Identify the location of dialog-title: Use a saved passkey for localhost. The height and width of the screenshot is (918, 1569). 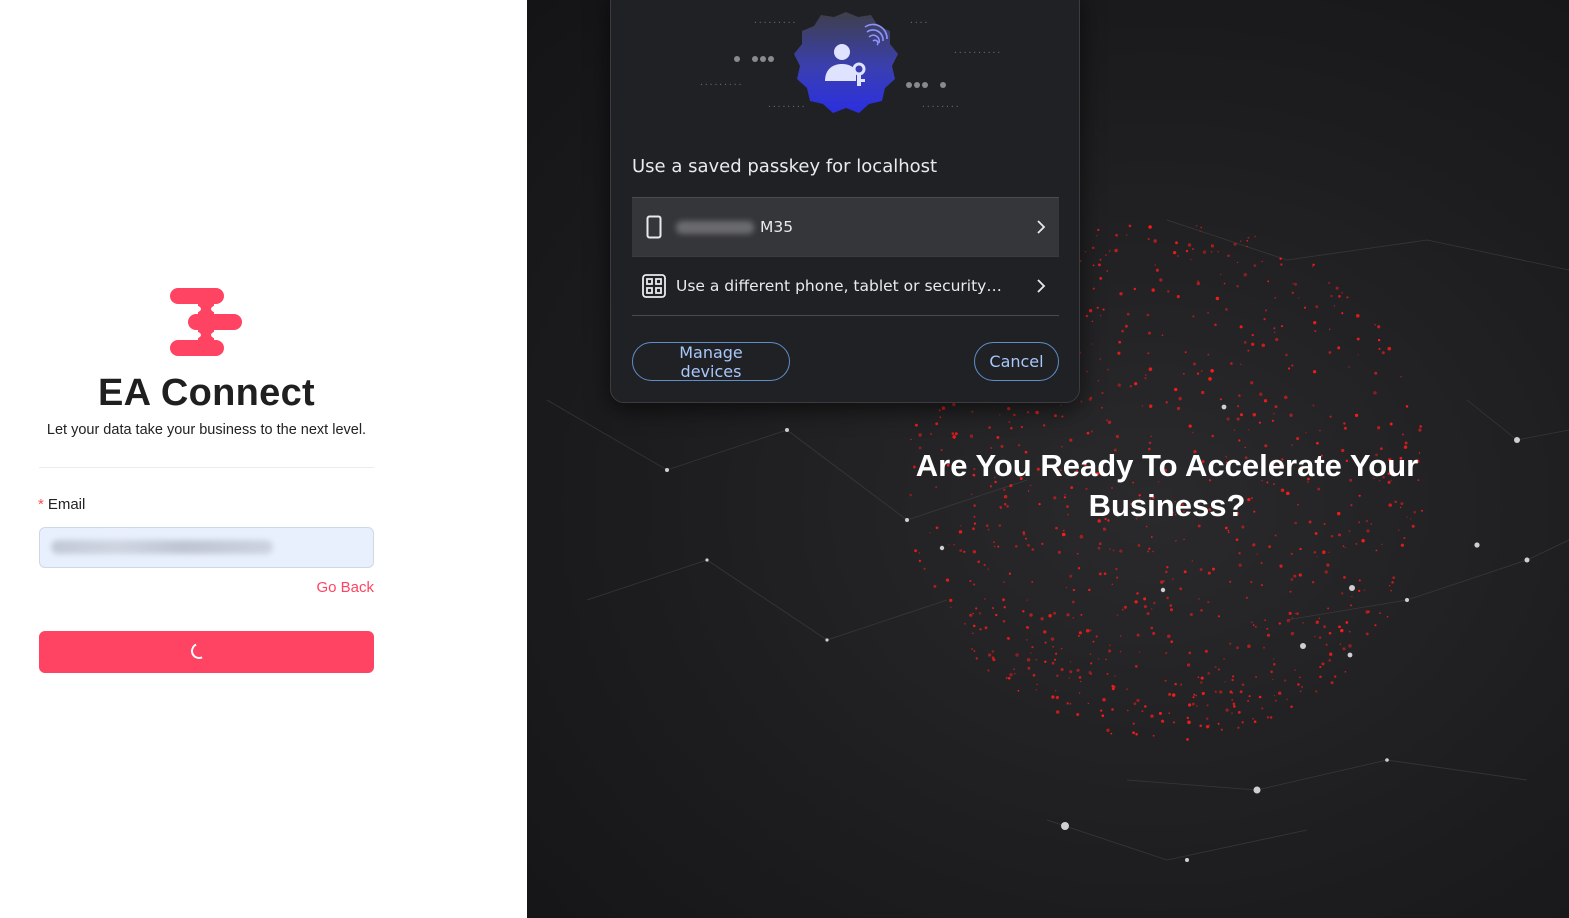
(785, 166).